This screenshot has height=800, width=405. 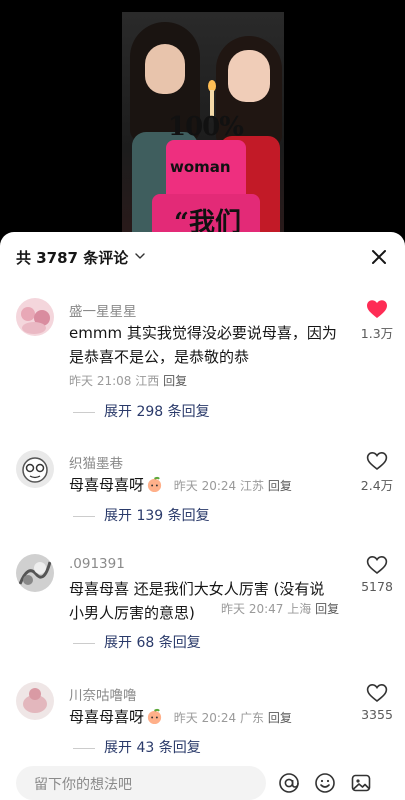 What do you see at coordinates (206, 127) in the screenshot?
I see `cake-topper: 100%` at bounding box center [206, 127].